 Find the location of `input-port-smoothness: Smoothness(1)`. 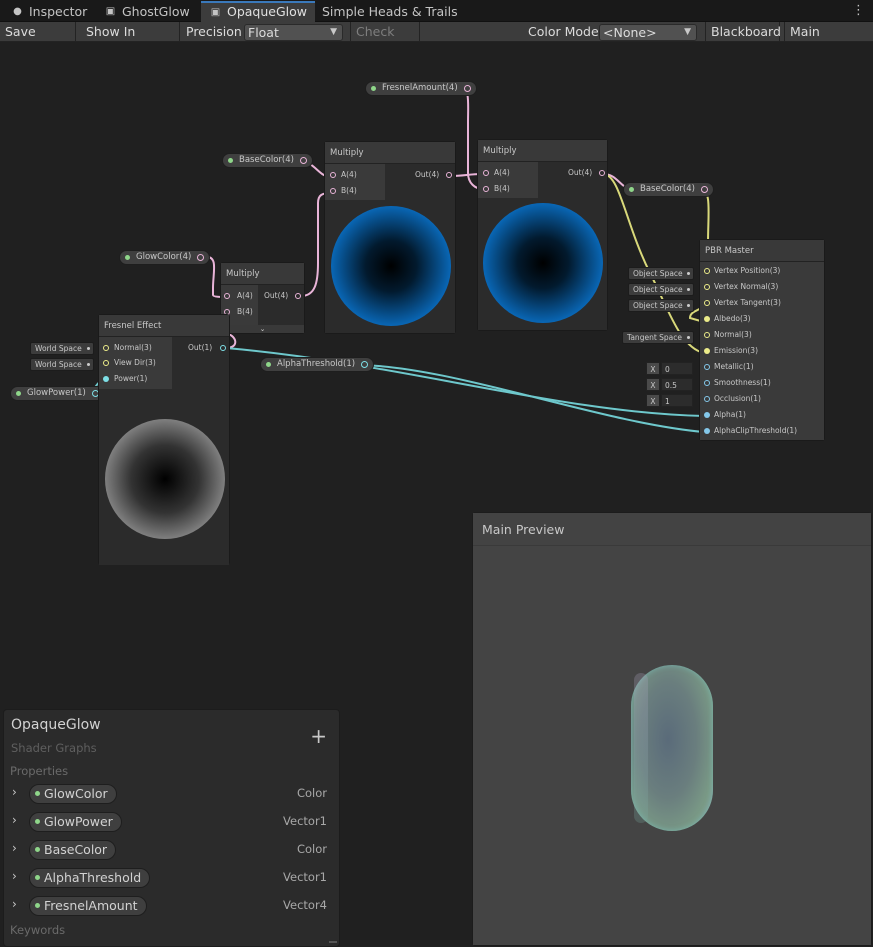

input-port-smoothness: Smoothness(1) is located at coordinates (737, 383).